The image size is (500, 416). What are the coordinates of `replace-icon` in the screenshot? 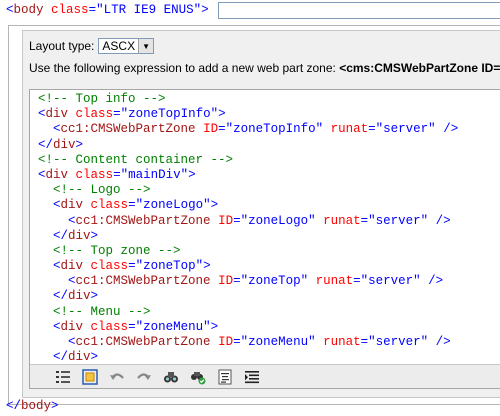 It's located at (198, 377).